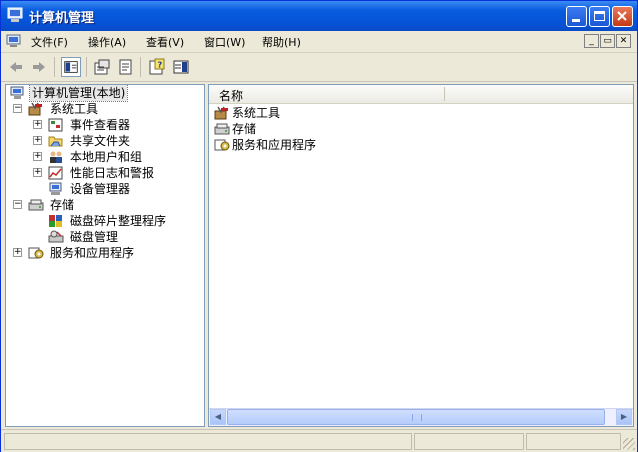  What do you see at coordinates (100, 125) in the screenshot?
I see `tree-item-label: 事件查看器` at bounding box center [100, 125].